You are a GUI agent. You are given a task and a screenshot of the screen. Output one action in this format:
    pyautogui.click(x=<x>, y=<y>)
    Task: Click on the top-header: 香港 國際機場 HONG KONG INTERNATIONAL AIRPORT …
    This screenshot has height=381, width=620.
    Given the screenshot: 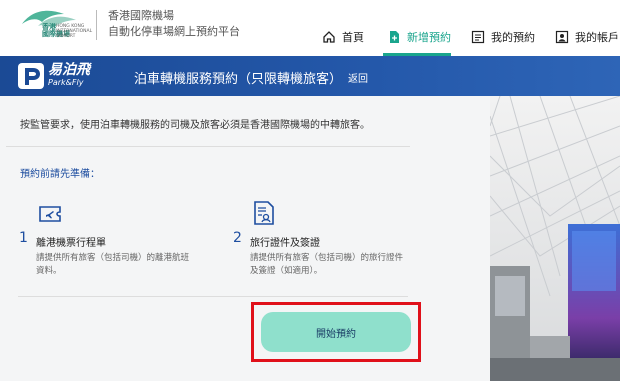 What is the action you would take?
    pyautogui.click(x=310, y=28)
    